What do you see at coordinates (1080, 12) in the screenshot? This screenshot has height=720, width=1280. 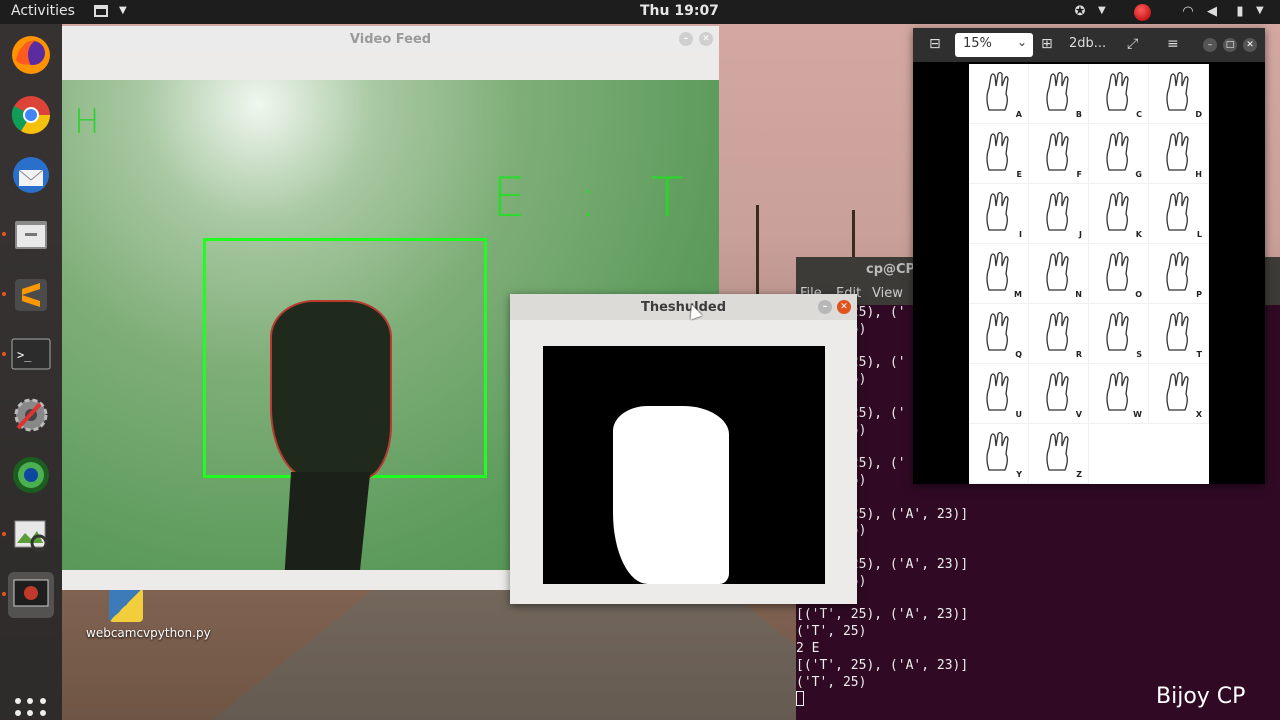 I see `accessibility-icon: ✪` at bounding box center [1080, 12].